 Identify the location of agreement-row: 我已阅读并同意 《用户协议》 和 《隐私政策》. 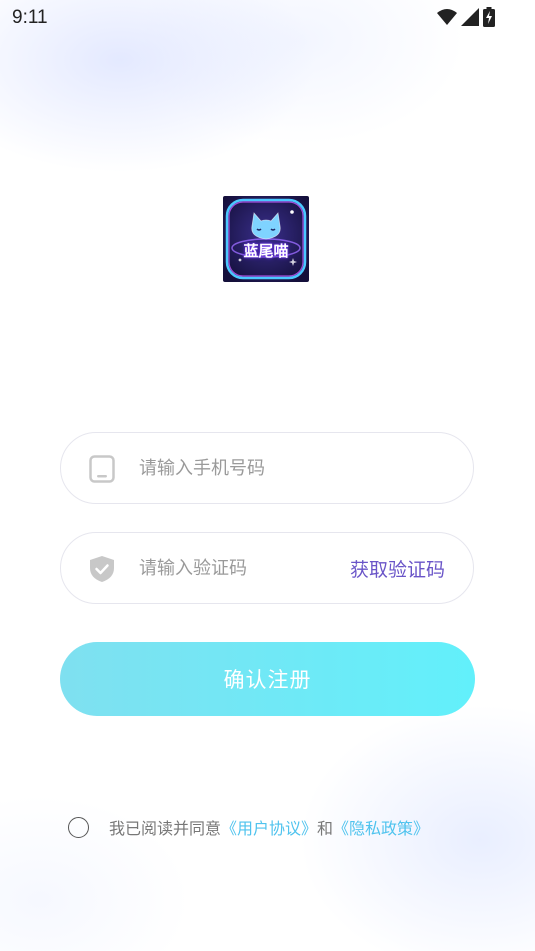
(248, 827).